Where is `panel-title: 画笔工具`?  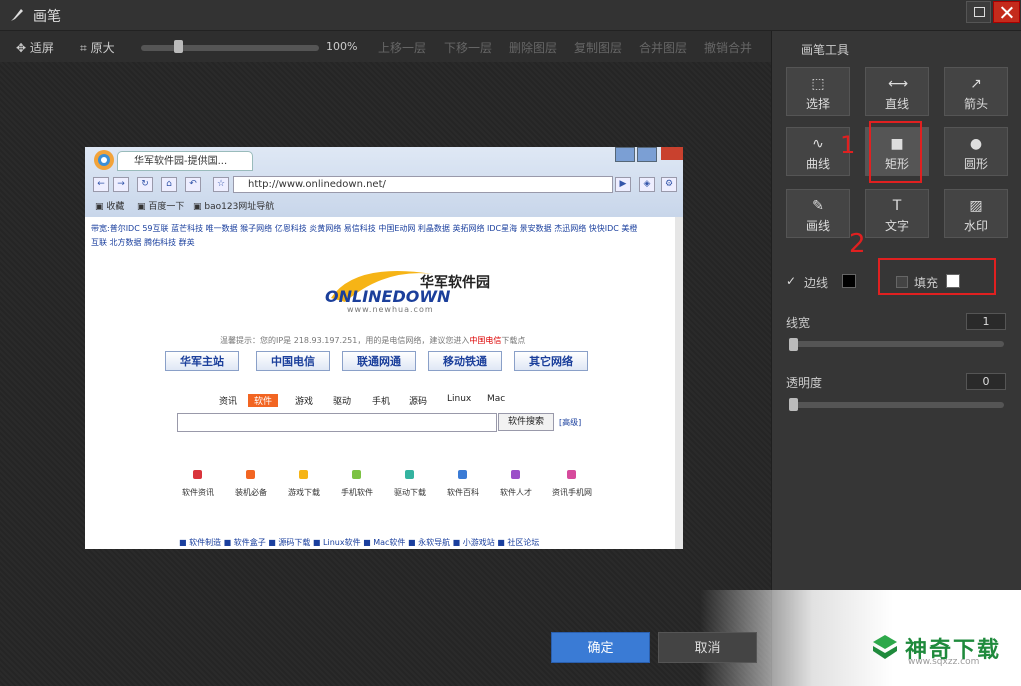
panel-title: 画笔工具 is located at coordinates (825, 50).